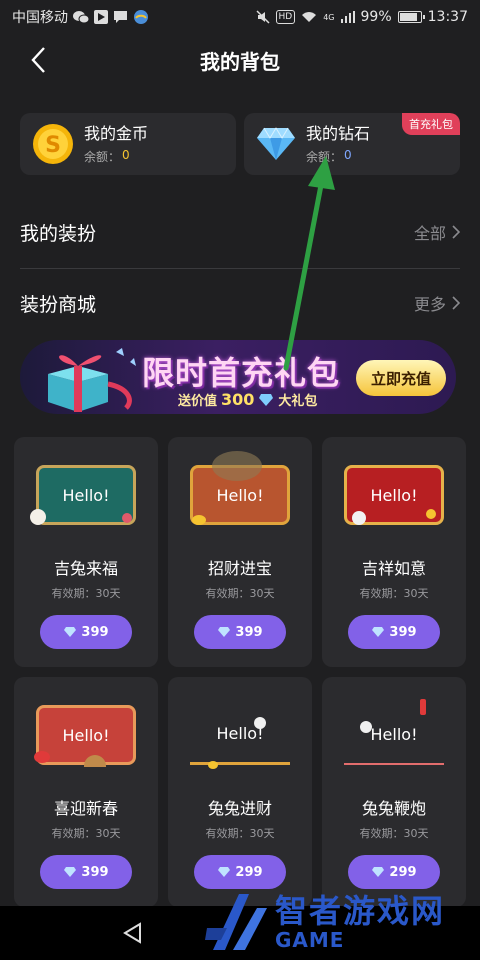 The image size is (480, 960). What do you see at coordinates (262, 17) in the screenshot?
I see `mute-icon` at bounding box center [262, 17].